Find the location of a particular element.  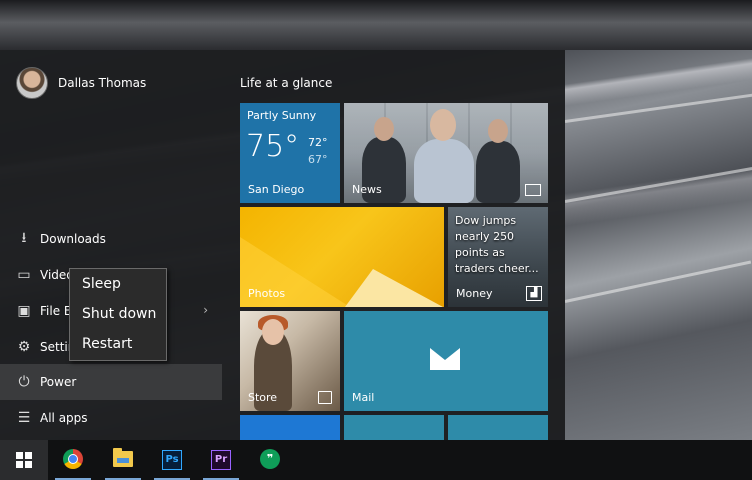

store-photo-face is located at coordinates (273, 332).